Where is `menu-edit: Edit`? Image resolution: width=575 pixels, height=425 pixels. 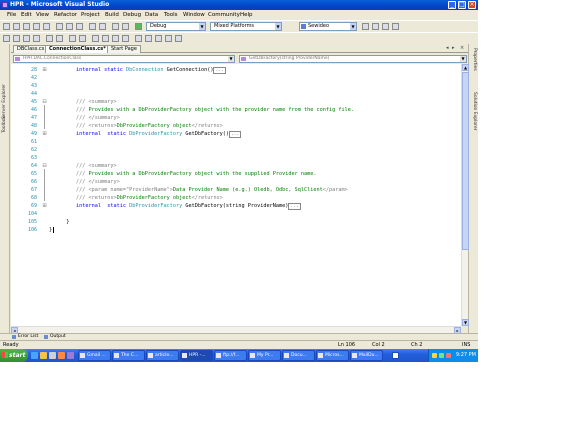
menu-edit: Edit is located at coordinates (26, 15).